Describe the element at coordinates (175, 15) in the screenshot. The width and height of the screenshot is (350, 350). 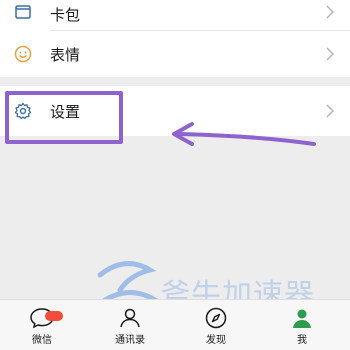
I see `menu-item-card-pack: 卡包` at that location.